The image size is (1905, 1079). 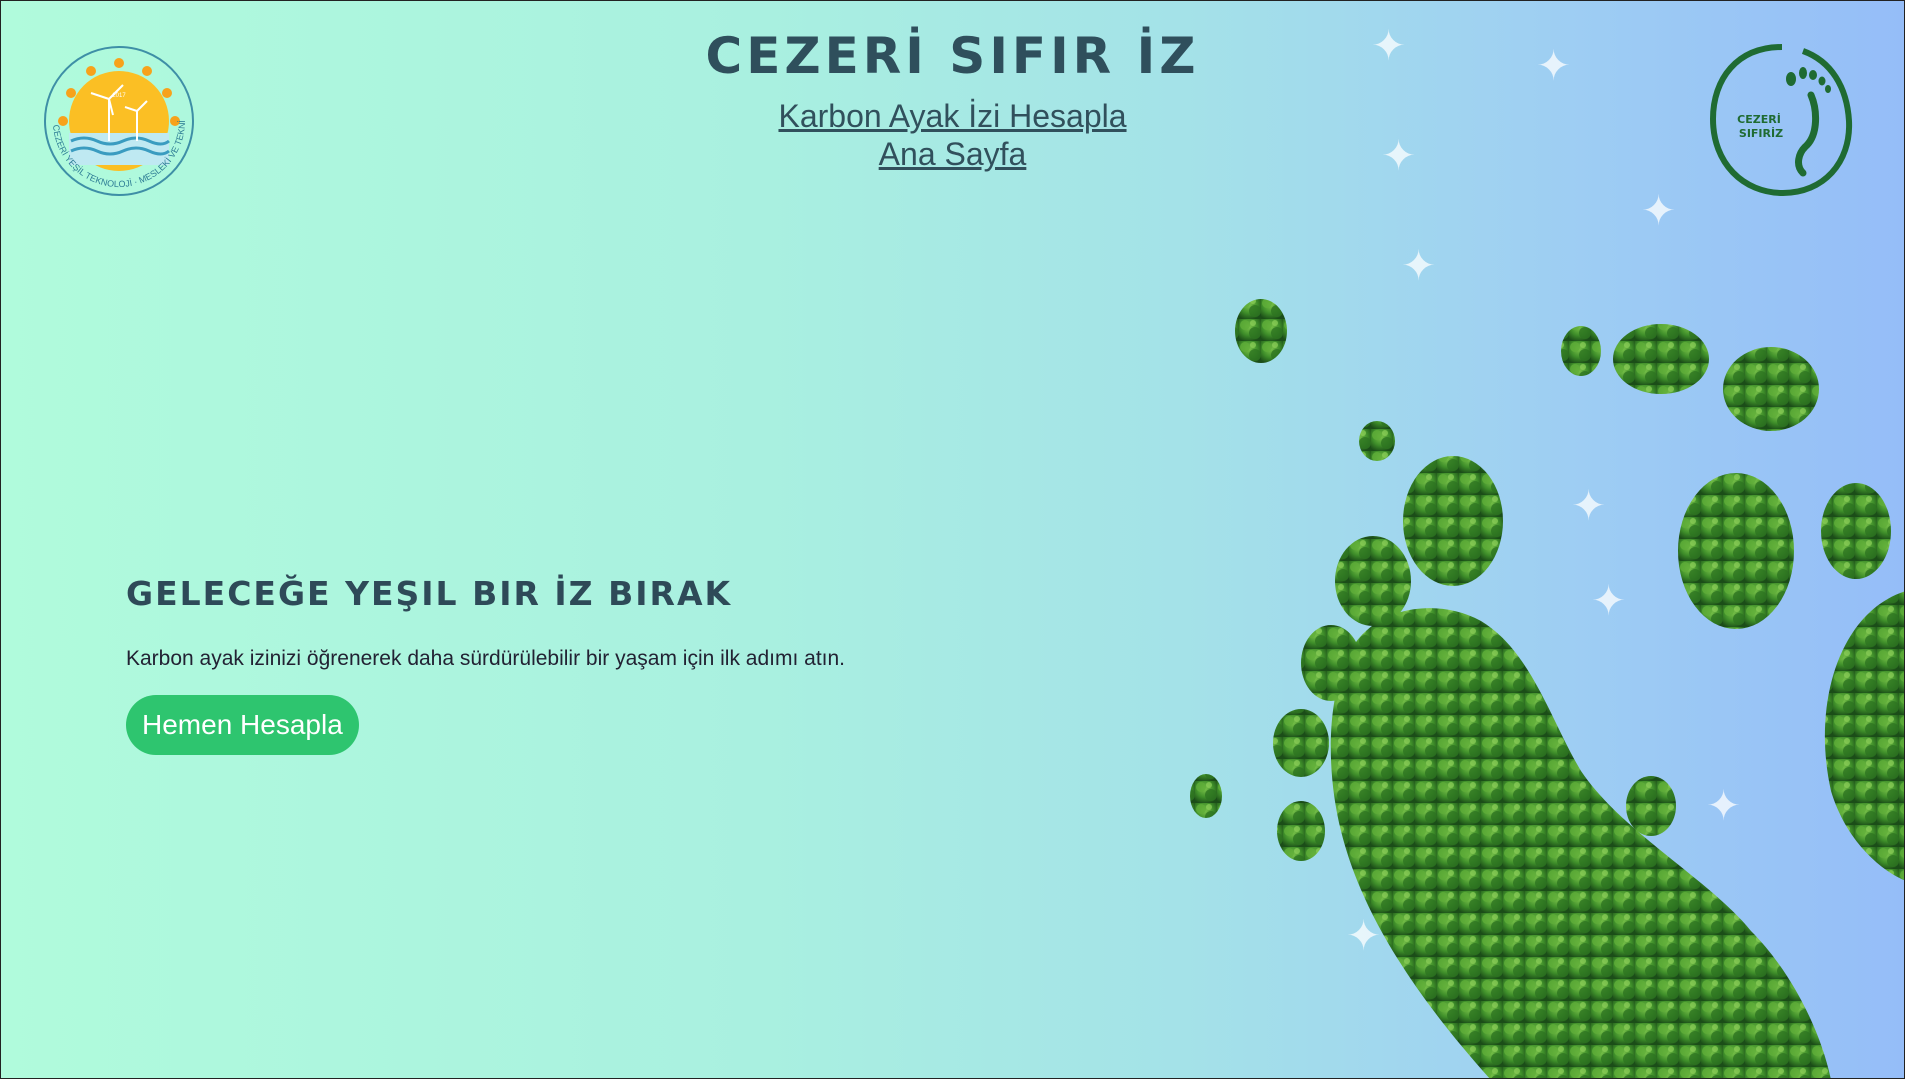 I want to click on nav-link-calculate: Karbon Ayak İzi Hesapla, so click(x=952, y=116).